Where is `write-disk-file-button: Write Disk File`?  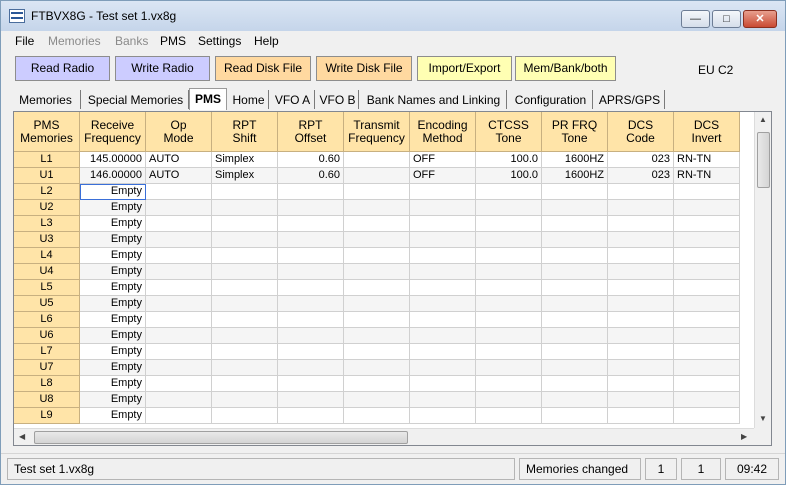 write-disk-file-button: Write Disk File is located at coordinates (364, 68).